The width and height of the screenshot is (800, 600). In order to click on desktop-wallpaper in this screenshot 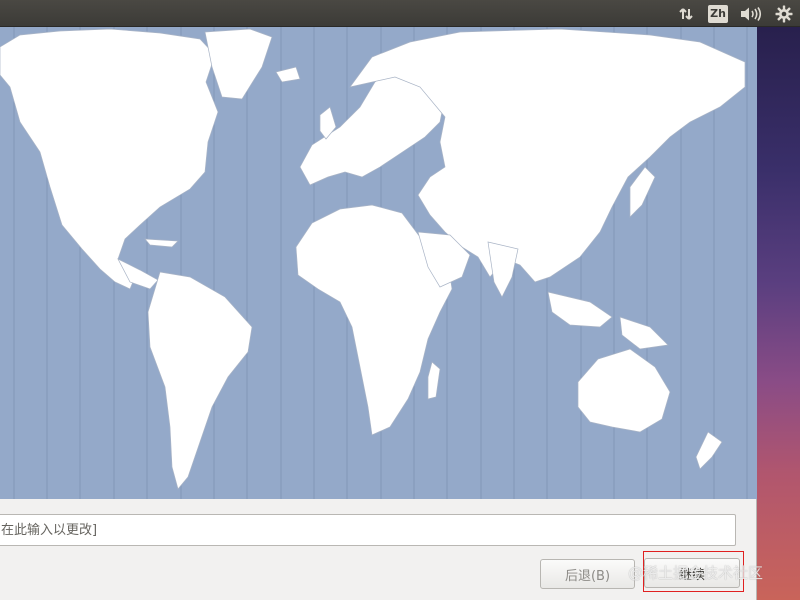, I will do `click(778, 313)`.